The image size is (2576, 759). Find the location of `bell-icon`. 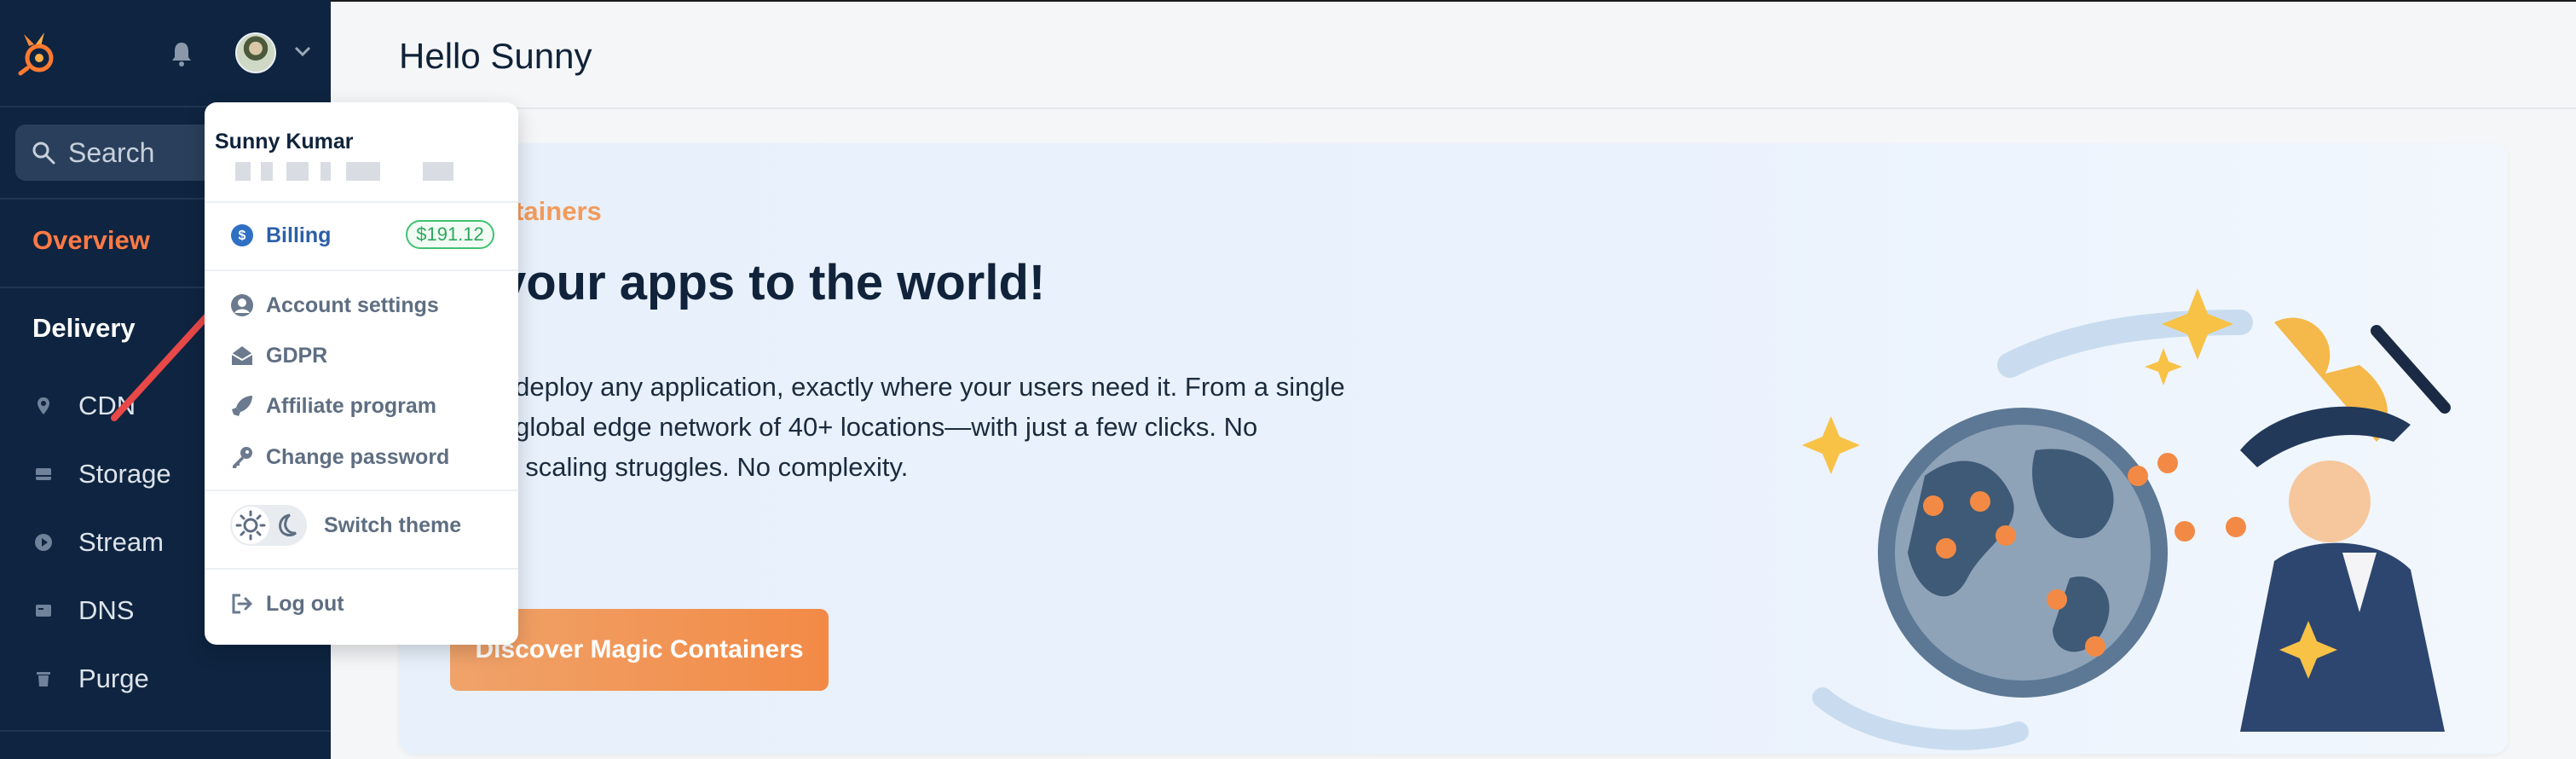

bell-icon is located at coordinates (181, 54).